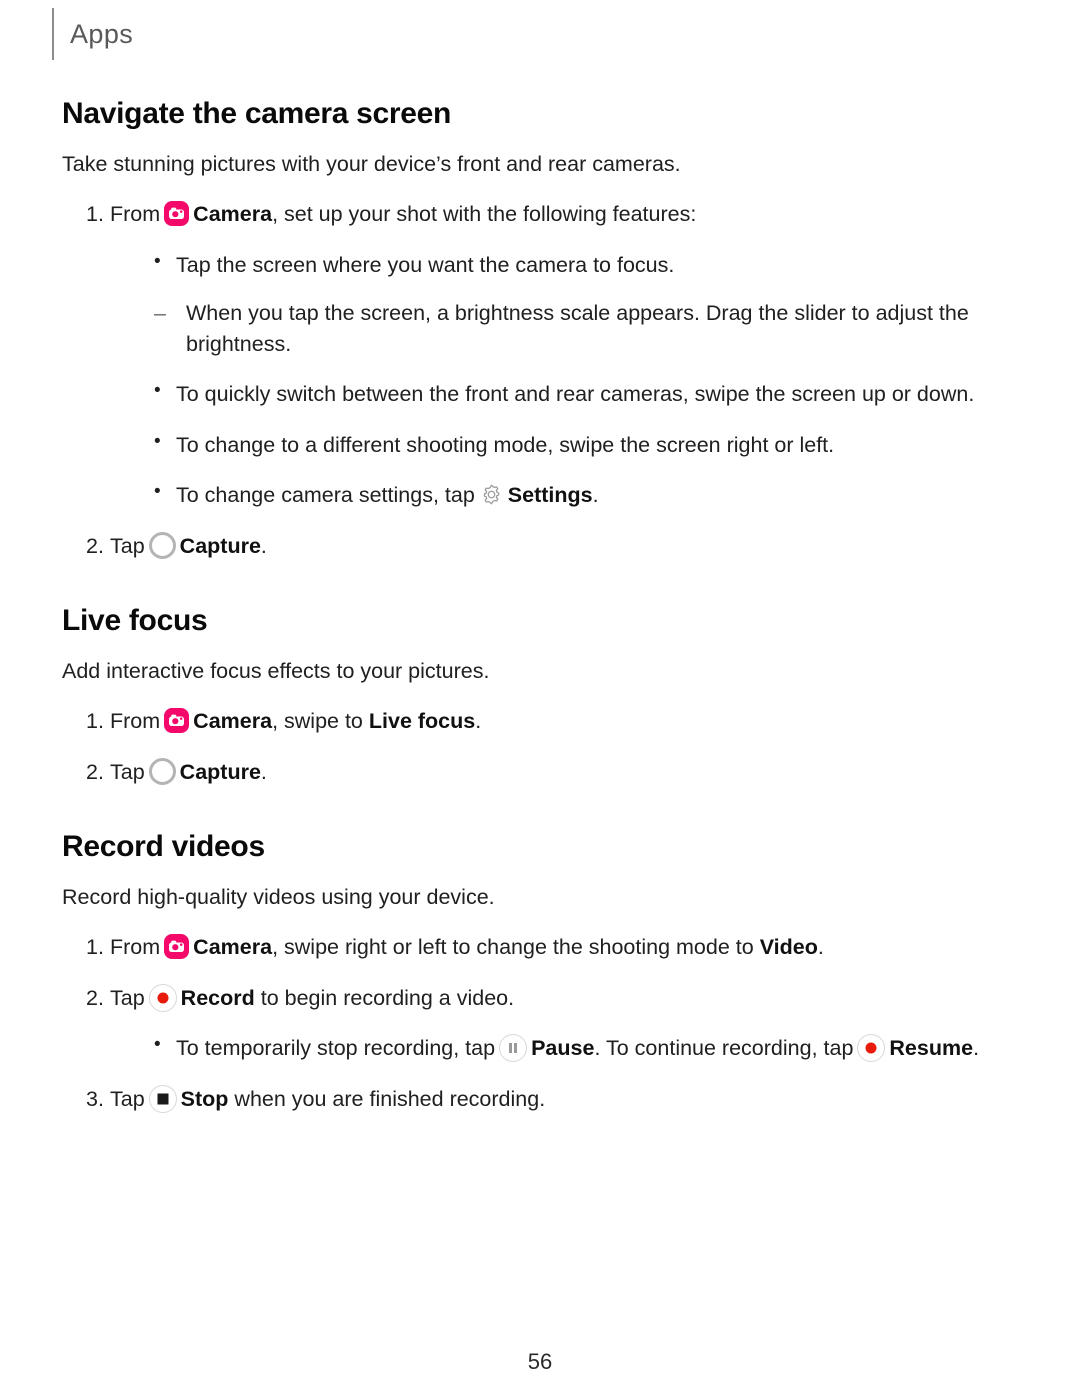 Image resolution: width=1080 pixels, height=1397 pixels. What do you see at coordinates (384, 997) in the screenshot?
I see `step-text-post: to begin recording a video.` at bounding box center [384, 997].